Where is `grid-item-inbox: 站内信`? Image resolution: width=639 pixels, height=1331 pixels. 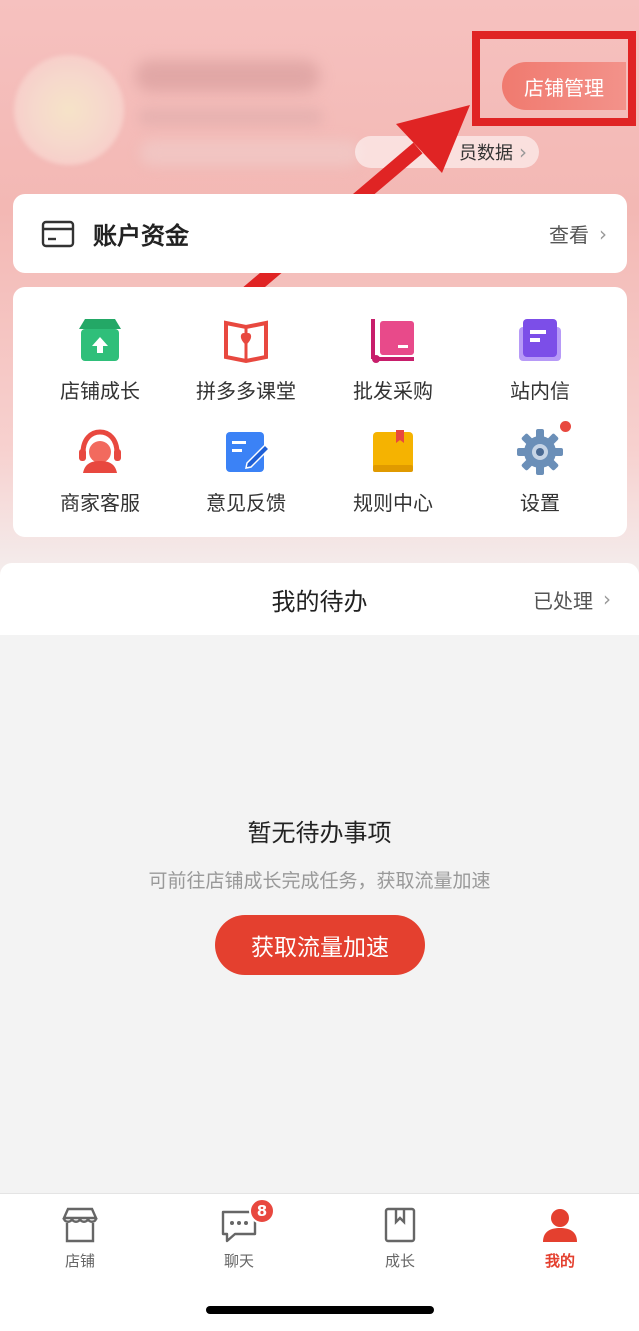
grid-item-inbox: 站内信 is located at coordinates (540, 345).